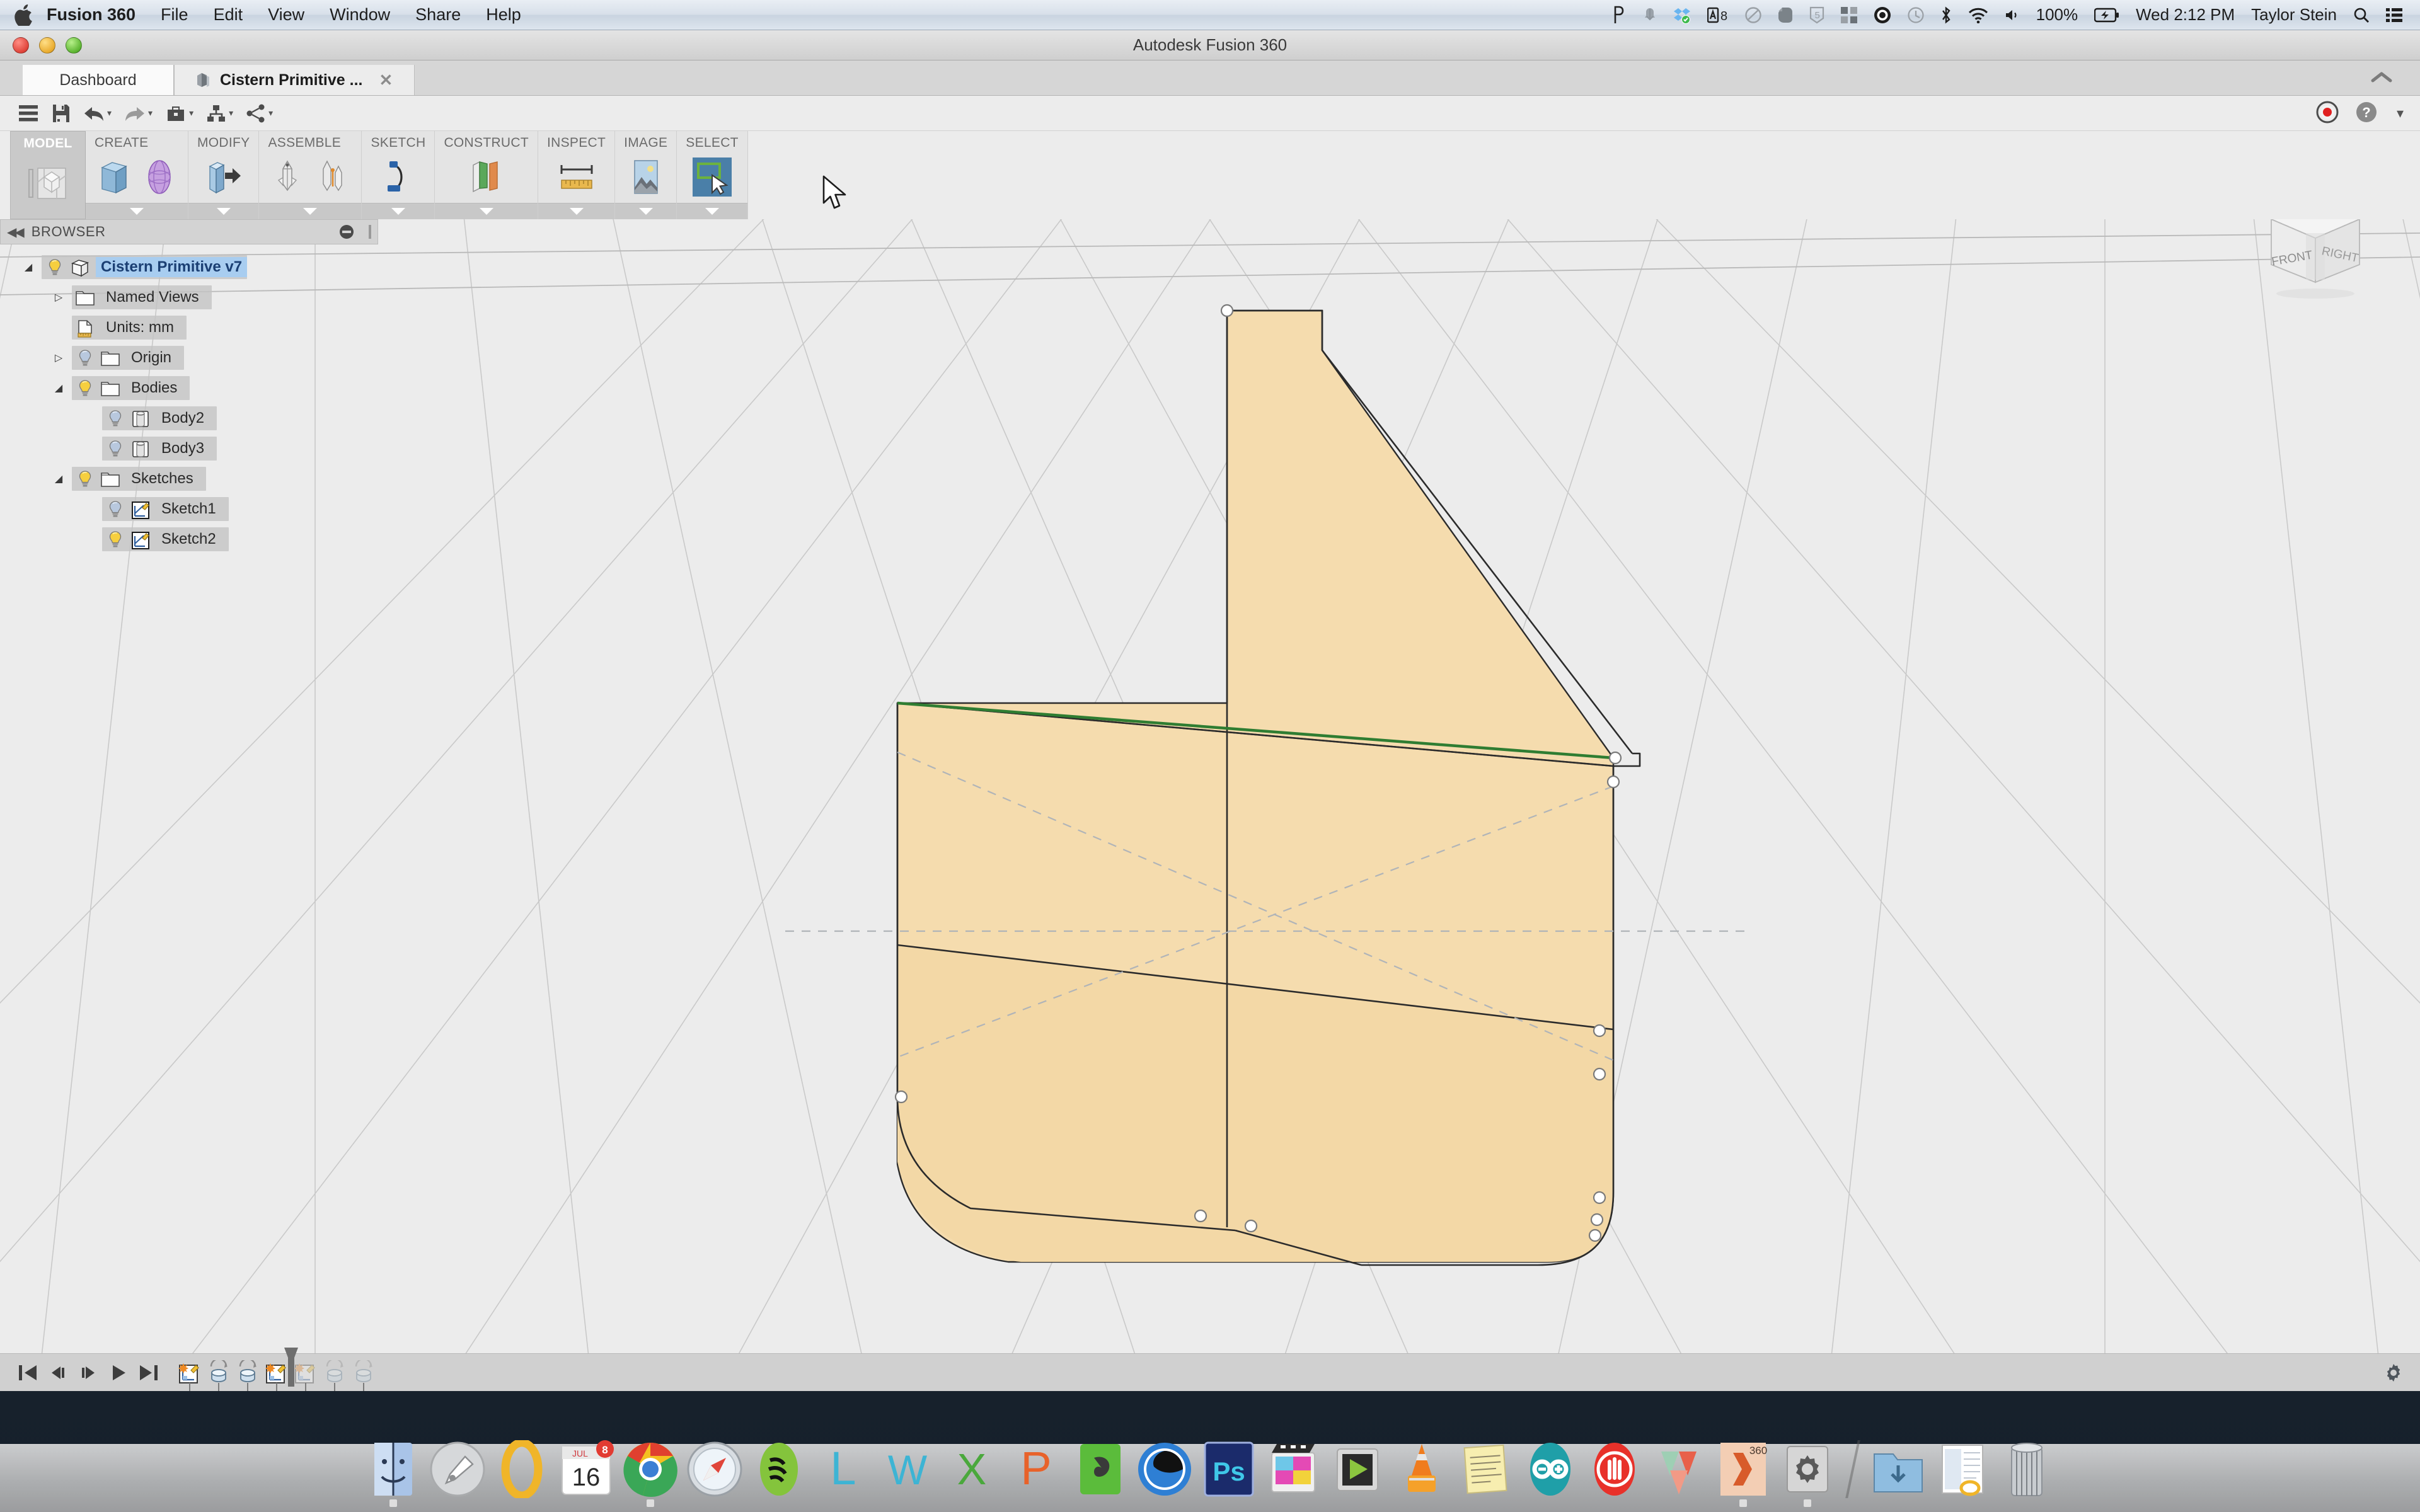 The height and width of the screenshot is (1512, 2420). What do you see at coordinates (907, 1469) in the screenshot?
I see `dock-item-app-w: W` at bounding box center [907, 1469].